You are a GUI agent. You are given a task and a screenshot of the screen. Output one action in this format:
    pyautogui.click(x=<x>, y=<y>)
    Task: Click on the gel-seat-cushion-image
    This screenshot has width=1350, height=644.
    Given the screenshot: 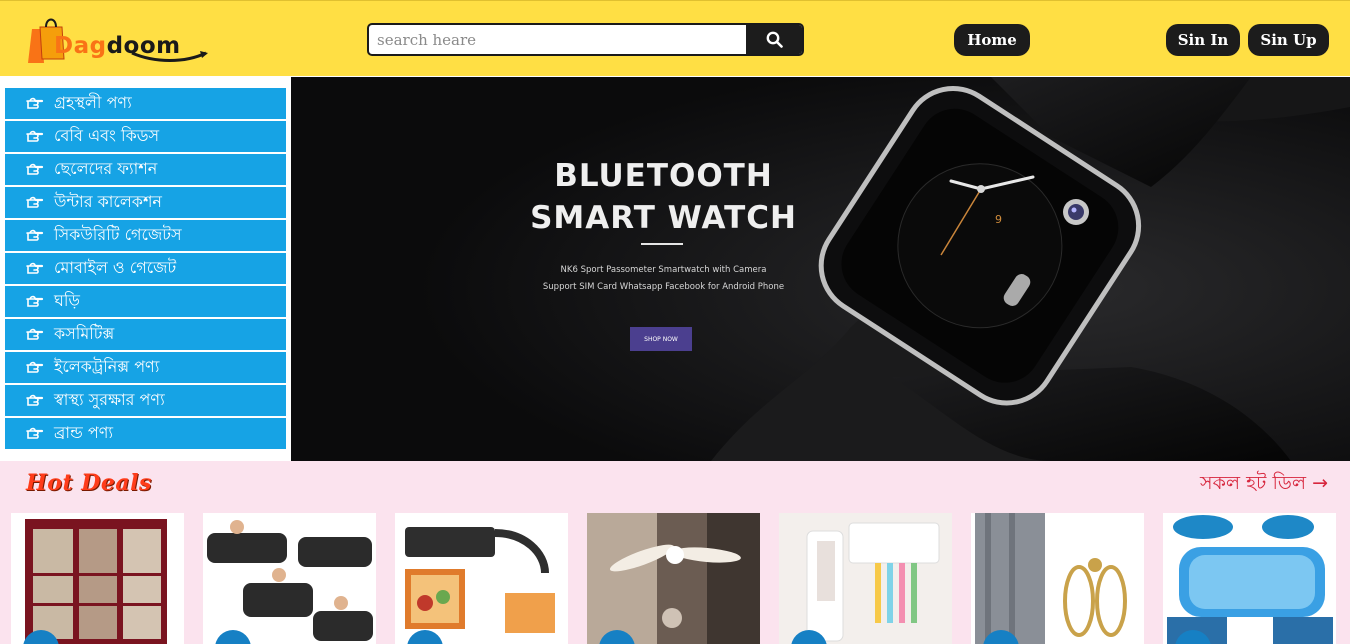 What is the action you would take?
    pyautogui.click(x=1249, y=578)
    